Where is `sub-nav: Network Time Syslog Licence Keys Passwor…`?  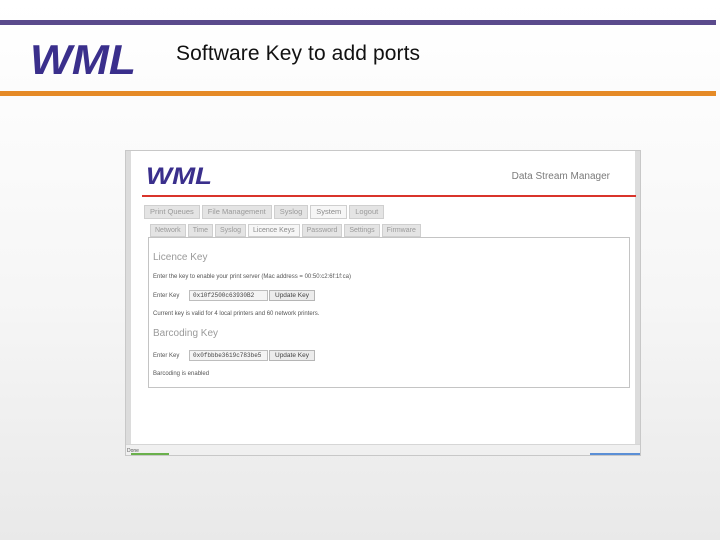
sub-nav: Network Time Syslog Licence Keys Passwor… is located at coordinates (285, 230).